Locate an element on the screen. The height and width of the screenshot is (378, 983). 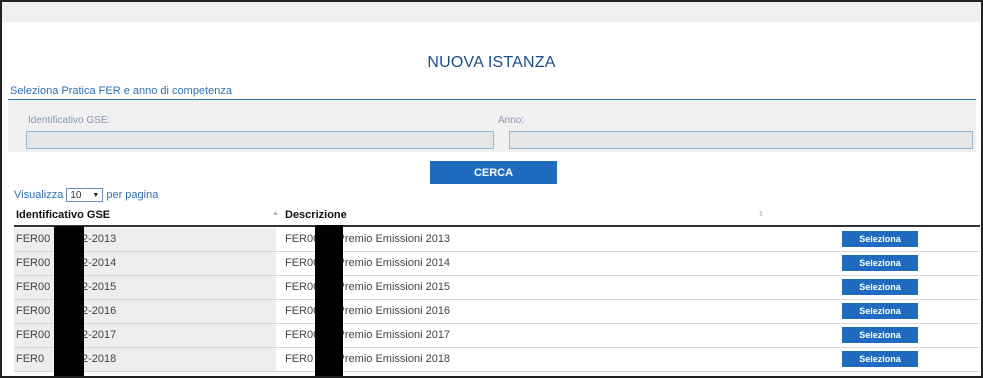
desc-prefix: FER0 is located at coordinates (299, 359).